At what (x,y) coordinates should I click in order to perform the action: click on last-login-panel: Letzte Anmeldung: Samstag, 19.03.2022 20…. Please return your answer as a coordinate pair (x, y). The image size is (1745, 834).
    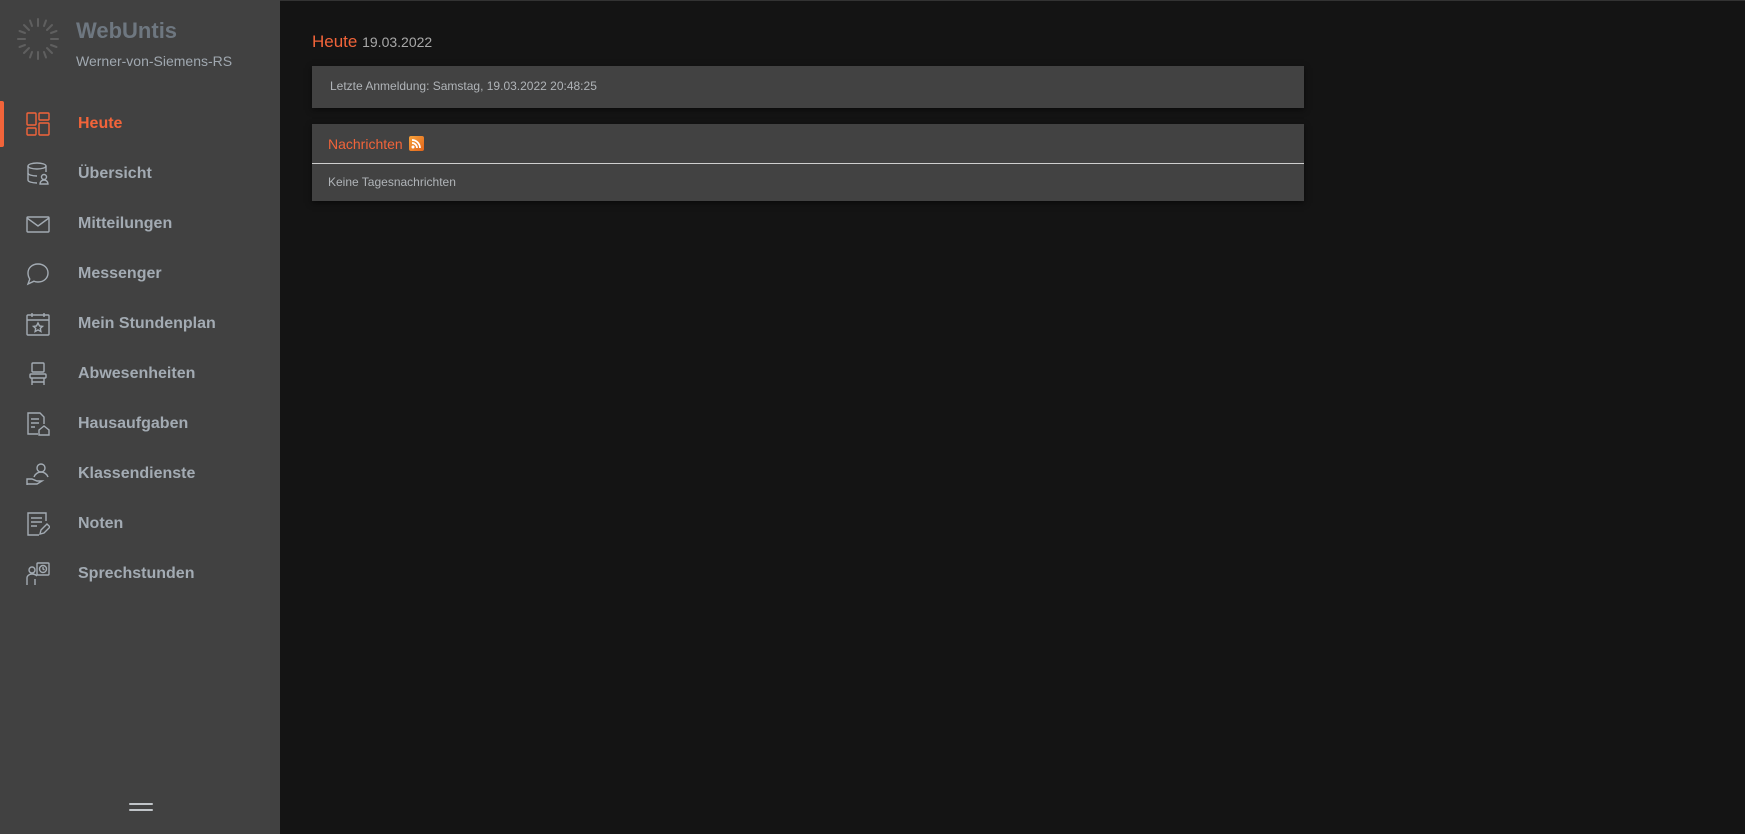
    Looking at the image, I should click on (808, 87).